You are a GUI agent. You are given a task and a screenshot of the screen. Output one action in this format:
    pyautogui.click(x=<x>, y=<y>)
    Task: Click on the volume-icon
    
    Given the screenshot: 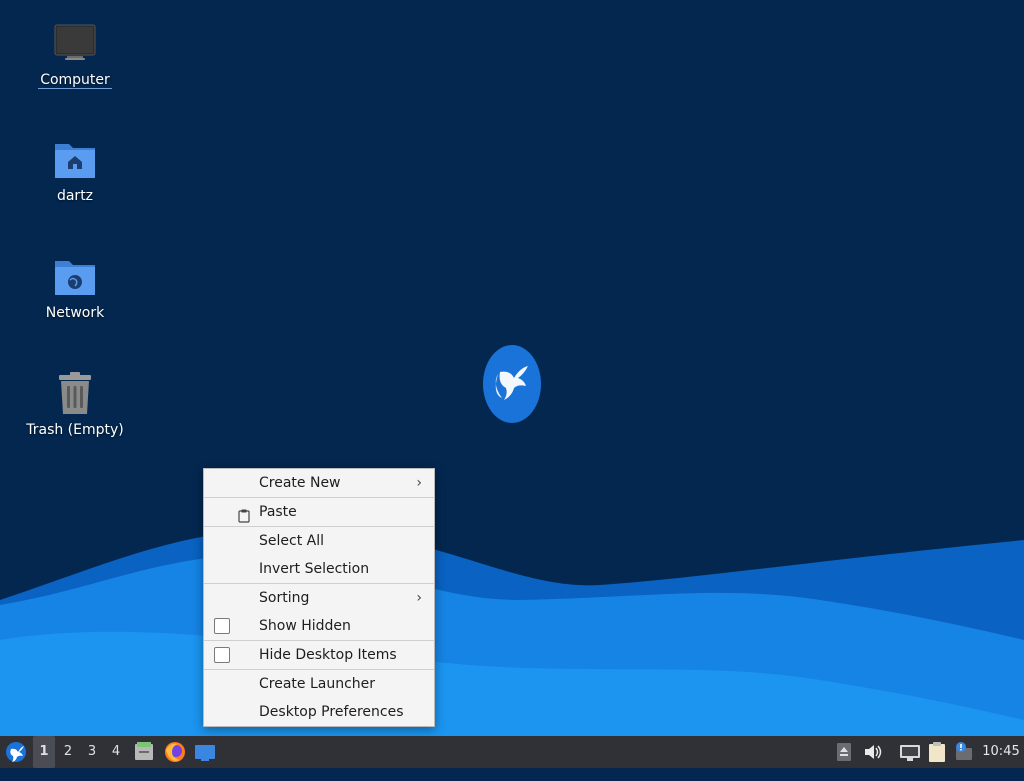 What is the action you would take?
    pyautogui.click(x=873, y=752)
    